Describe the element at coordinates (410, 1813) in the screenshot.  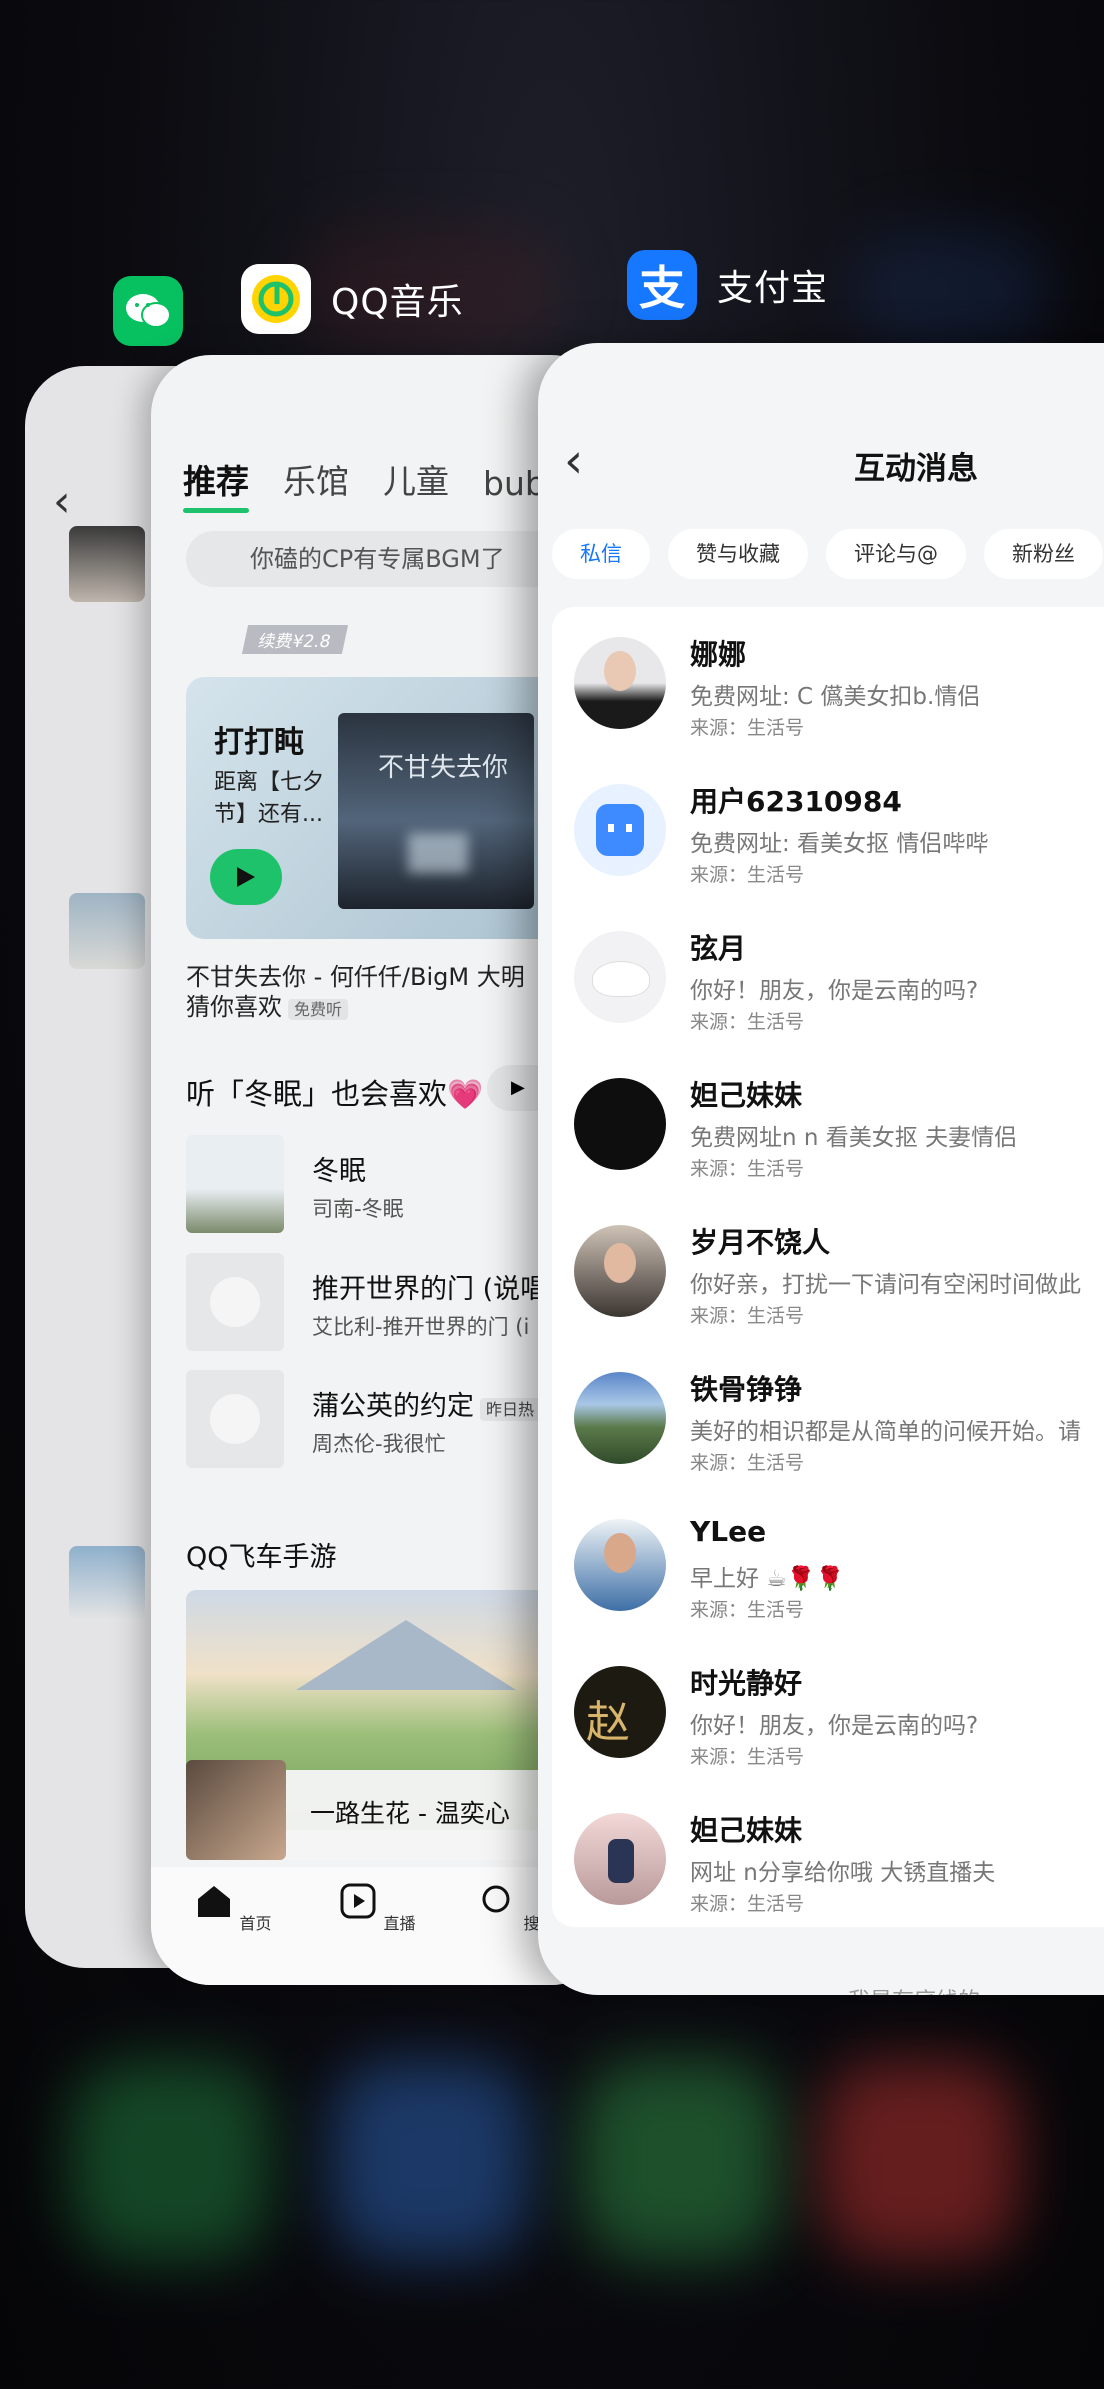
I see `player-song-title: 一路生花 - 温奕心` at that location.